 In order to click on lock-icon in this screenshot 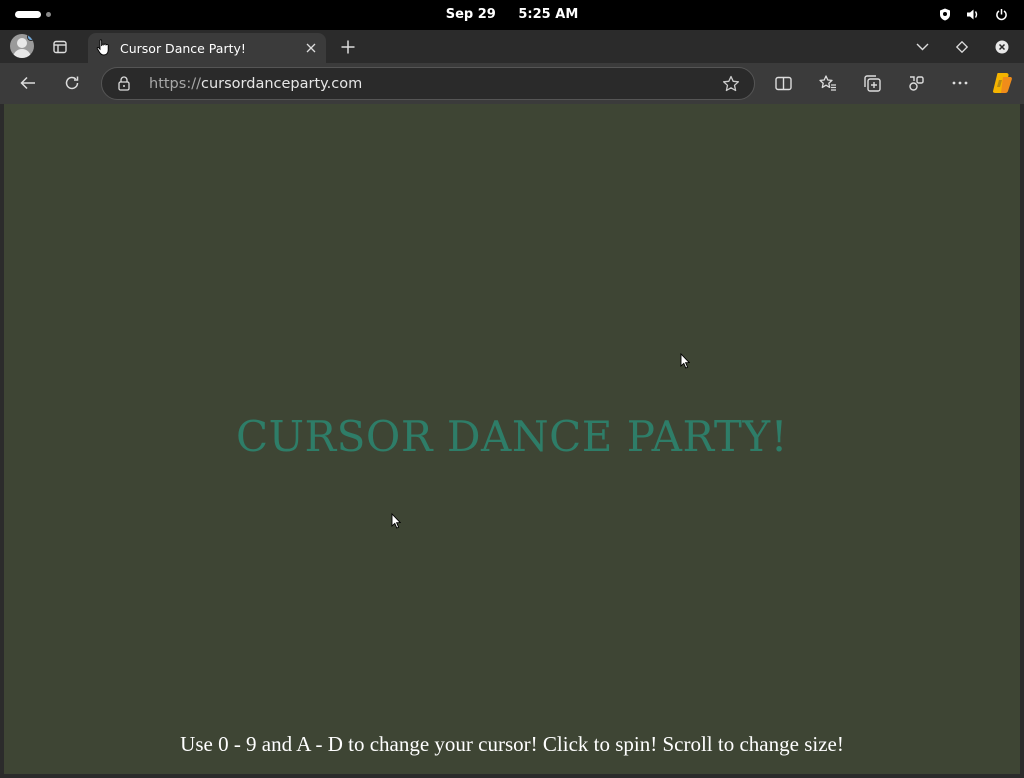, I will do `click(124, 83)`.